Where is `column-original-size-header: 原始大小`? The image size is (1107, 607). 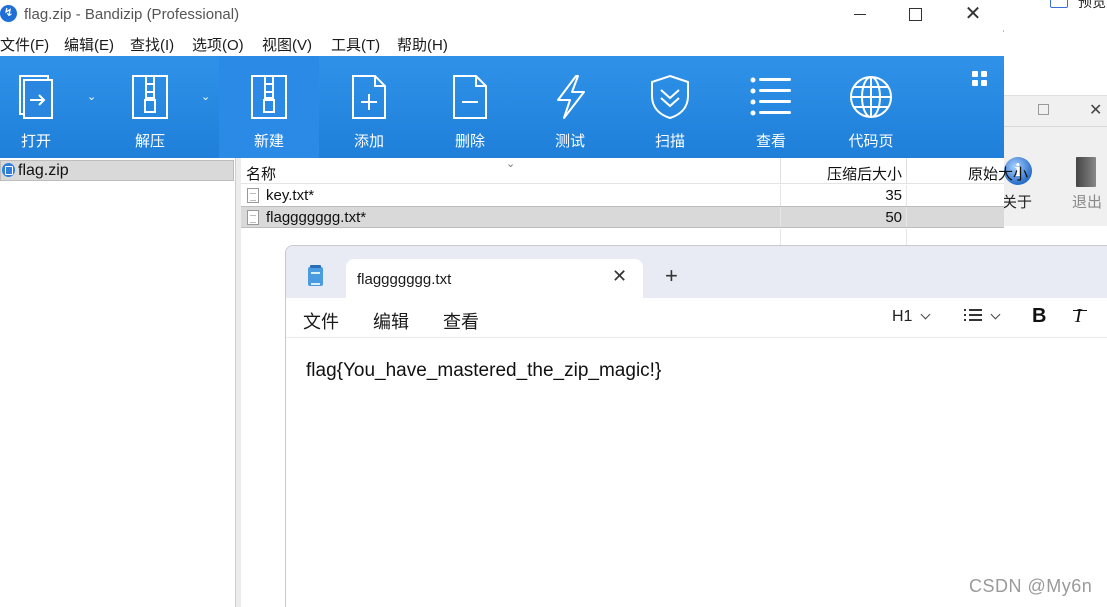 column-original-size-header: 原始大小 is located at coordinates (998, 173).